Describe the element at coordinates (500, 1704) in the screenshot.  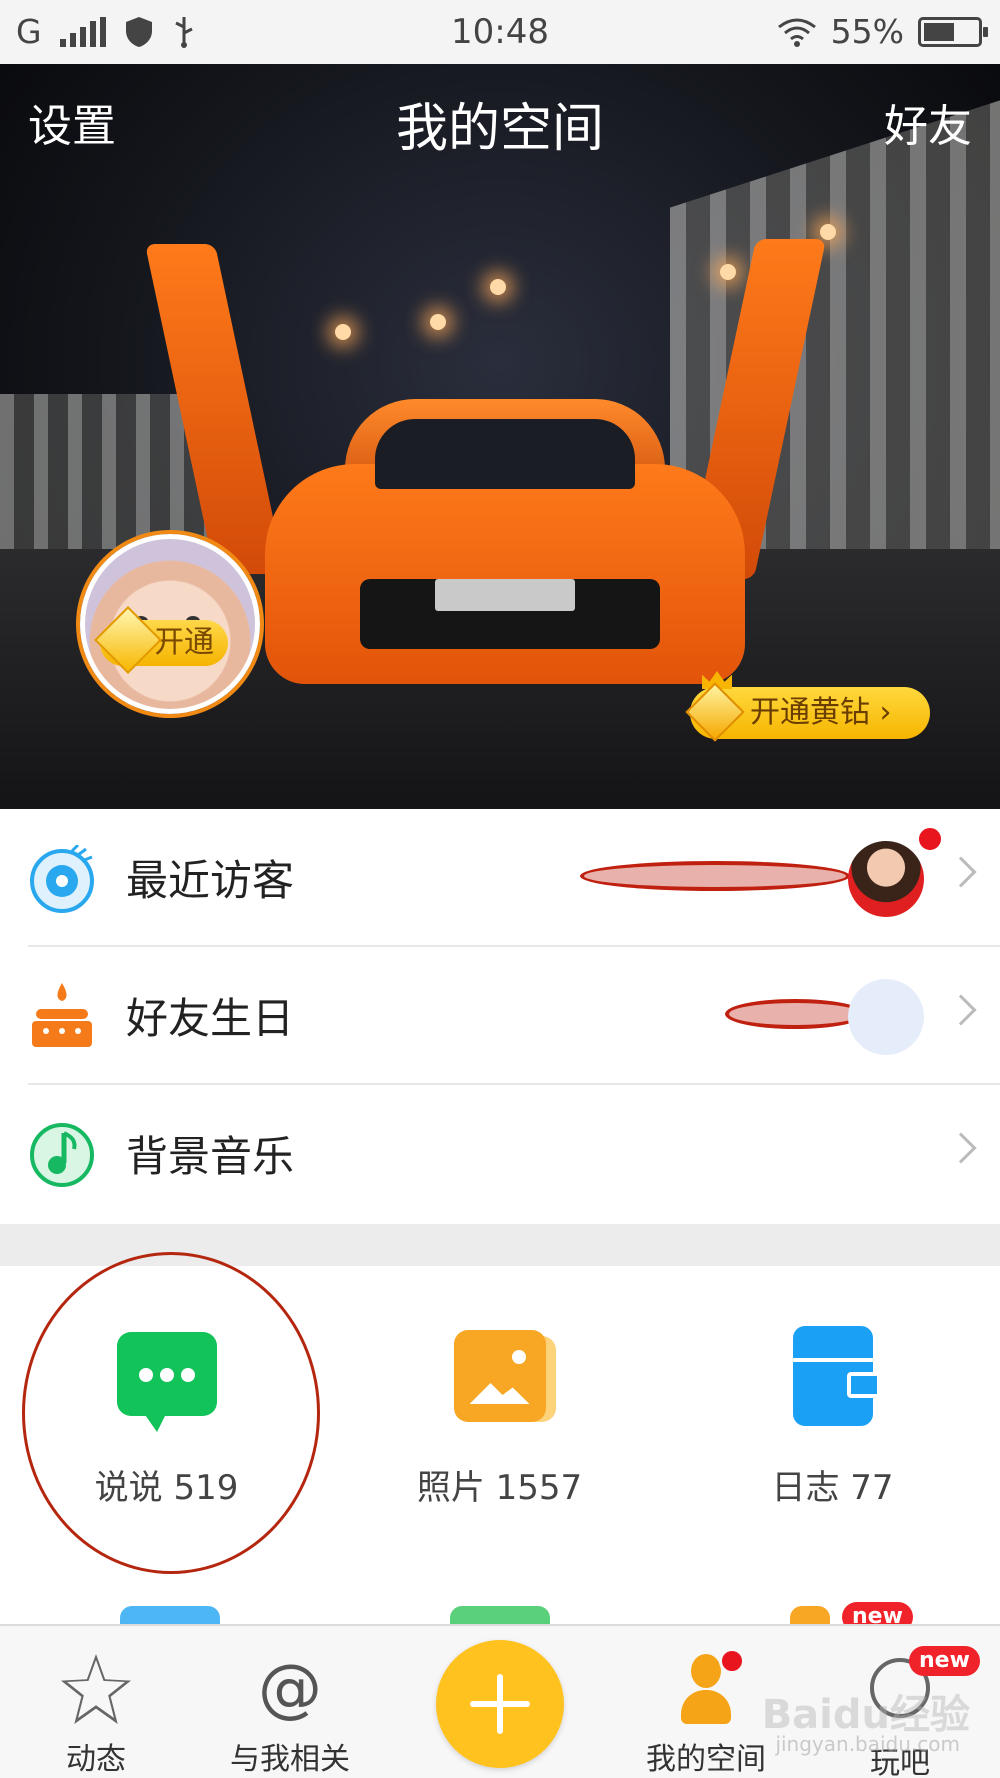
I see `plus-icon` at that location.